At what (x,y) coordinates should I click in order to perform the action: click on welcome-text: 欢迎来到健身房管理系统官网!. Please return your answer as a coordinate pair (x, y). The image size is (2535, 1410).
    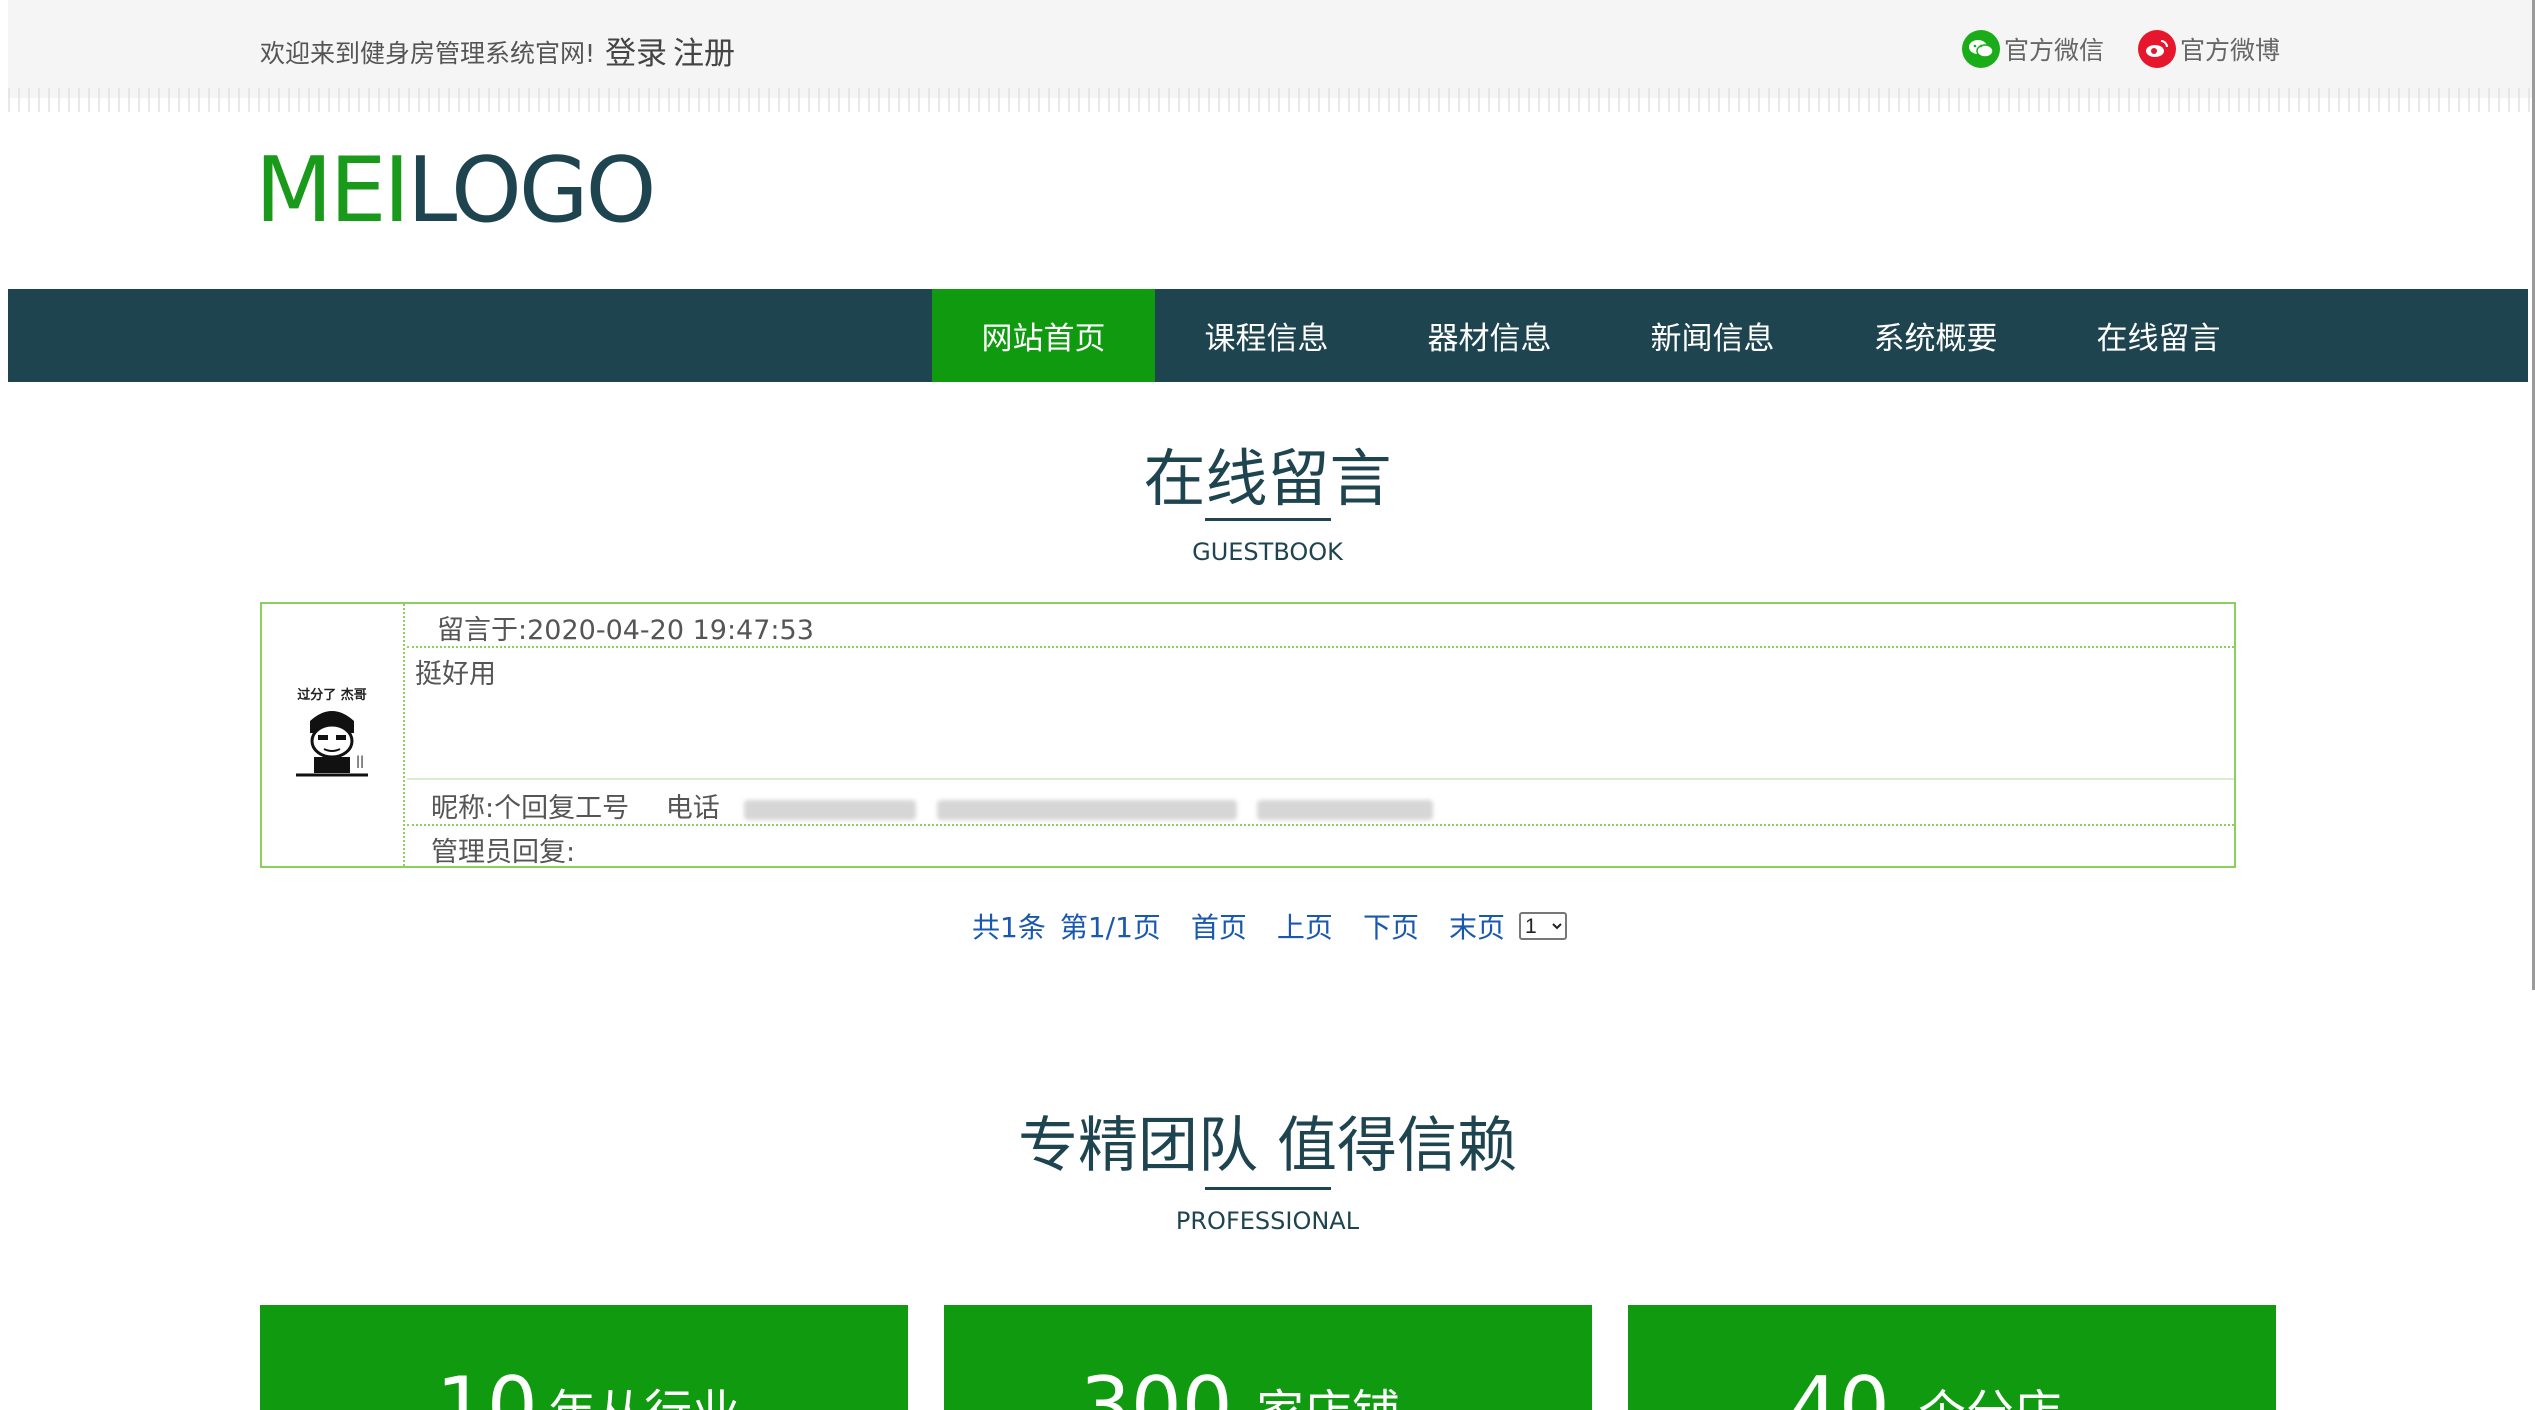
    Looking at the image, I should click on (428, 53).